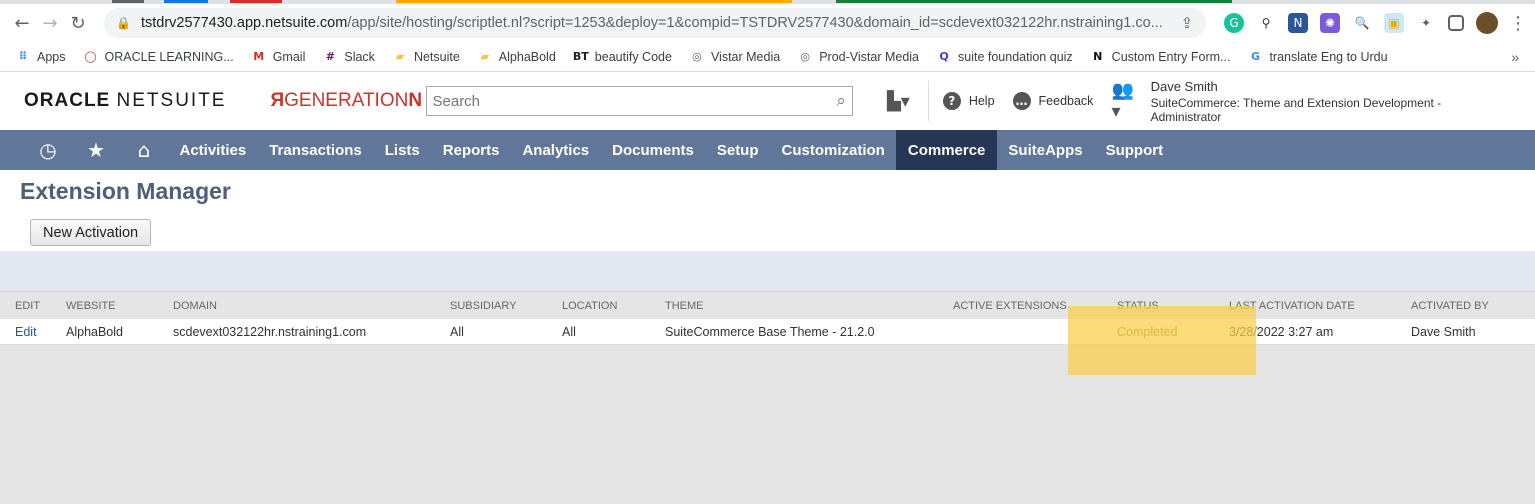 Image resolution: width=1535 pixels, height=504 pixels. I want to click on bookmark-item: Gtranslate Eng to Urdu, so click(1318, 56).